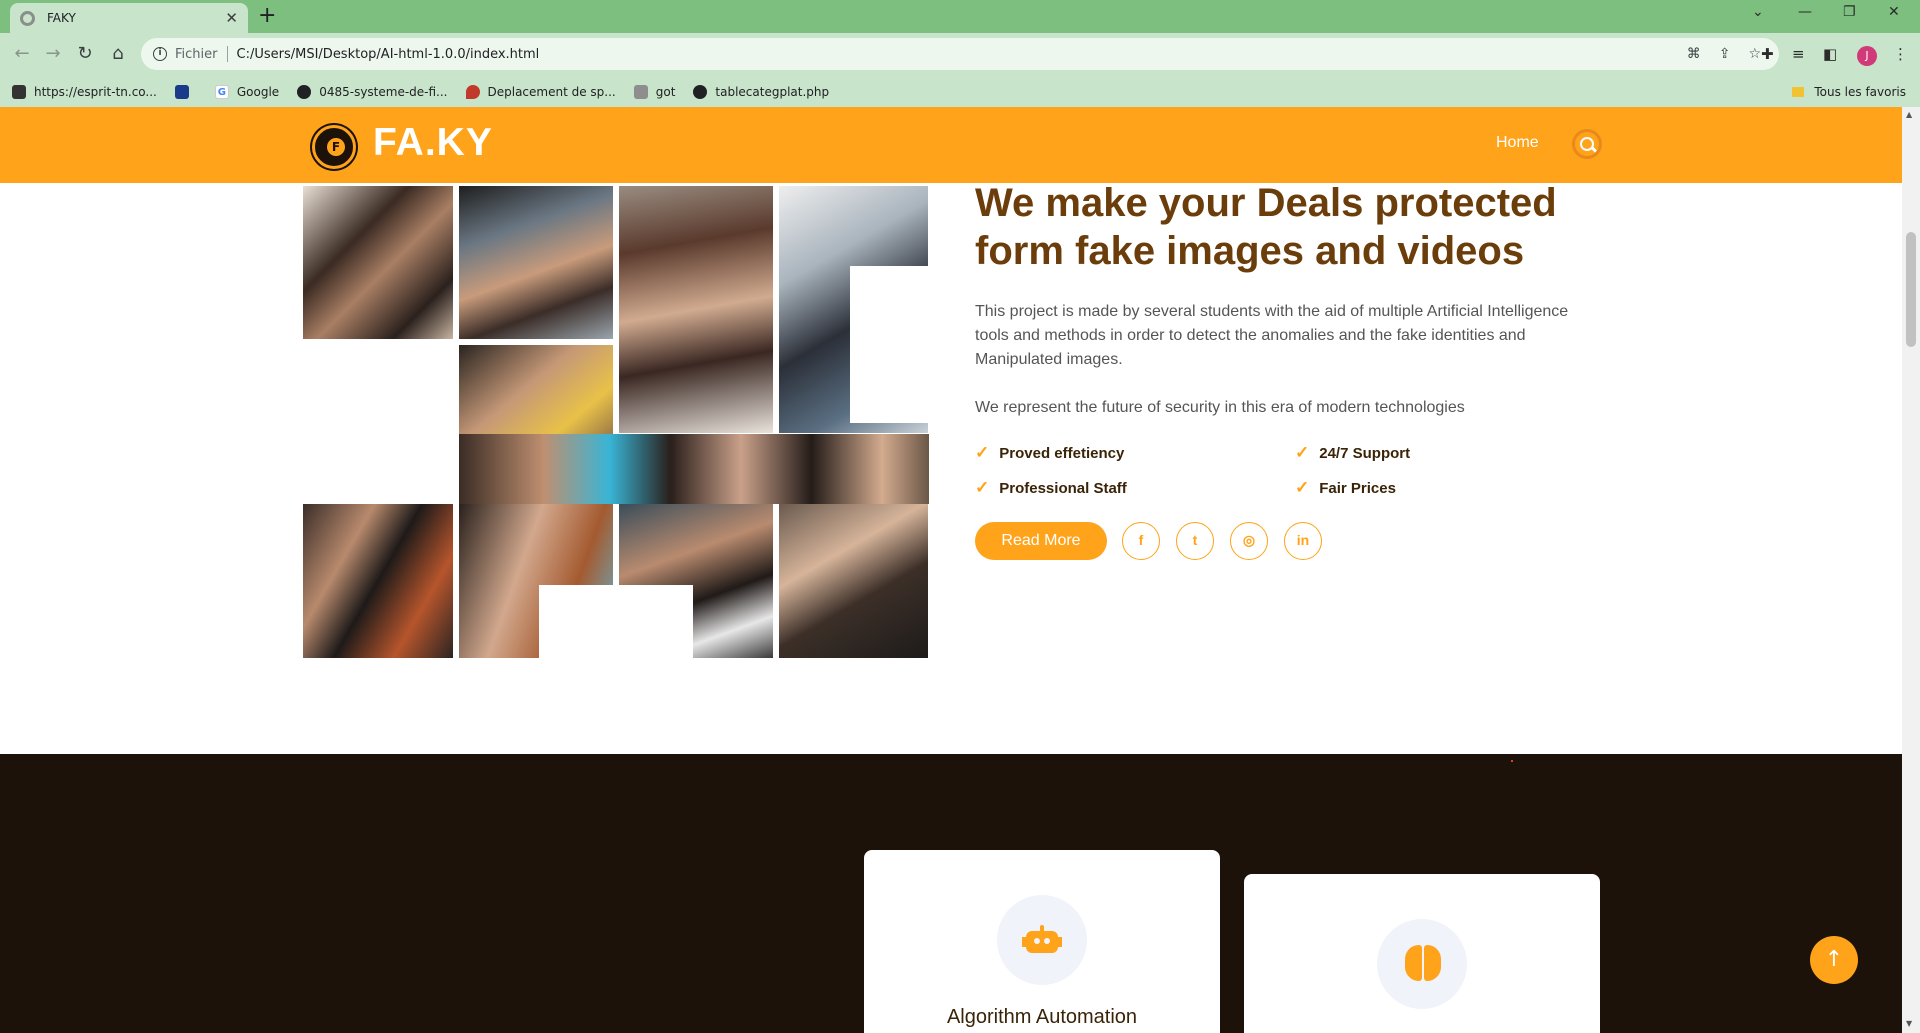  What do you see at coordinates (19, 92) in the screenshot?
I see `esprit-favicon-icon` at bounding box center [19, 92].